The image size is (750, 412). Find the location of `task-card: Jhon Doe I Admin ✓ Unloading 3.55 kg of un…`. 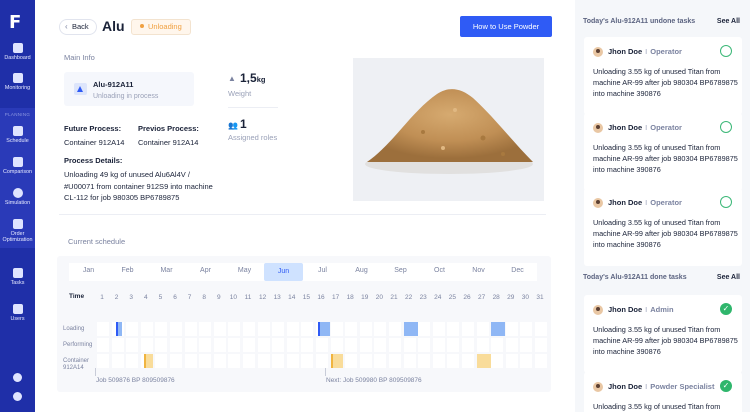

task-card: Jhon Doe I Admin ✓ Unloading 3.55 kg of un… is located at coordinates (663, 334).